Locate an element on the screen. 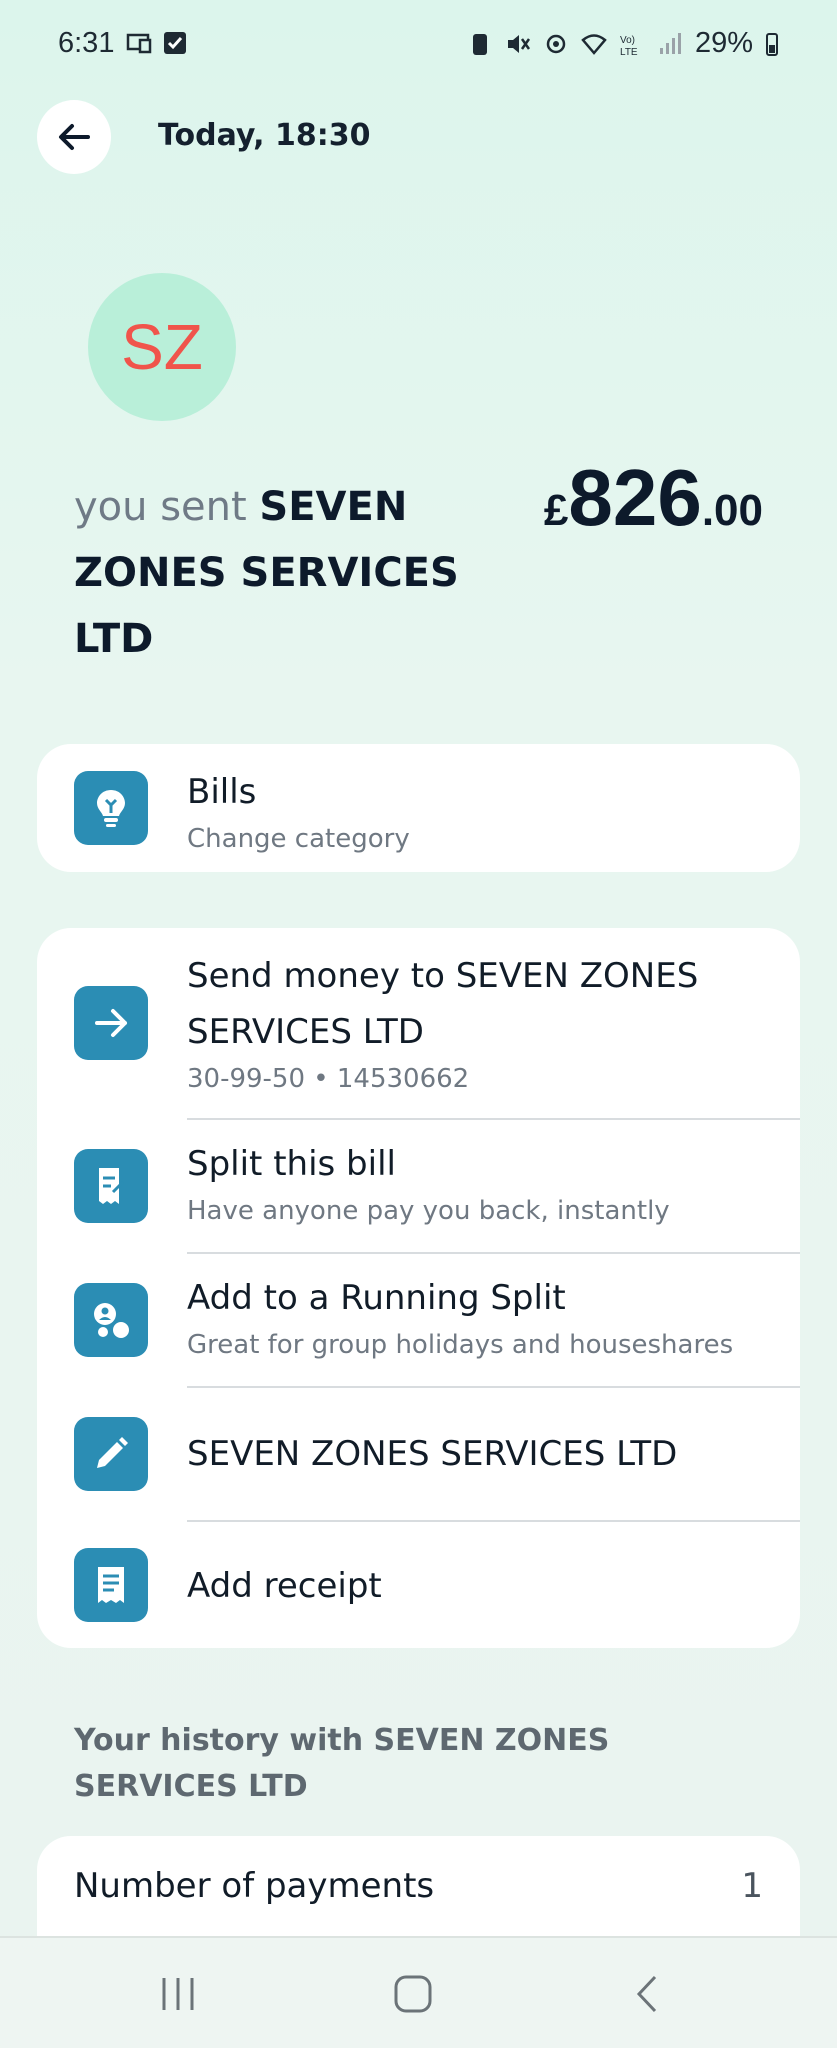 The width and height of the screenshot is (837, 2048). home-icon is located at coordinates (413, 1994).